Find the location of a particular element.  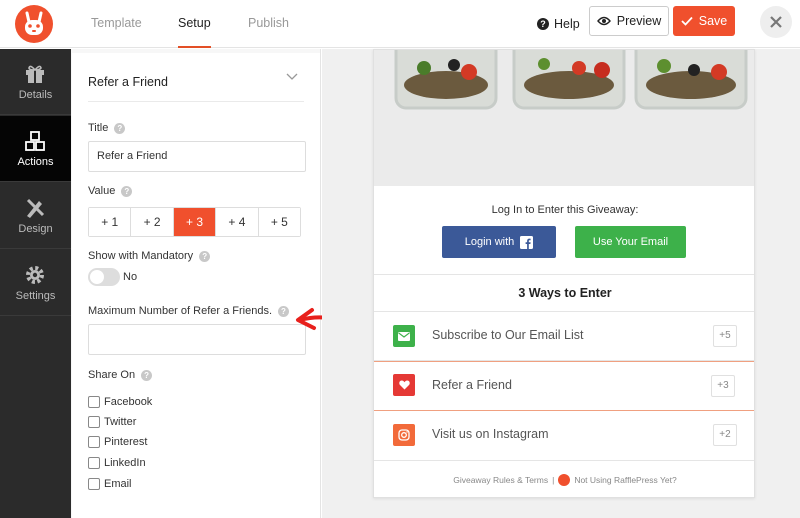

max-label: Maximum Number of Refer a Friends. is located at coordinates (180, 311).